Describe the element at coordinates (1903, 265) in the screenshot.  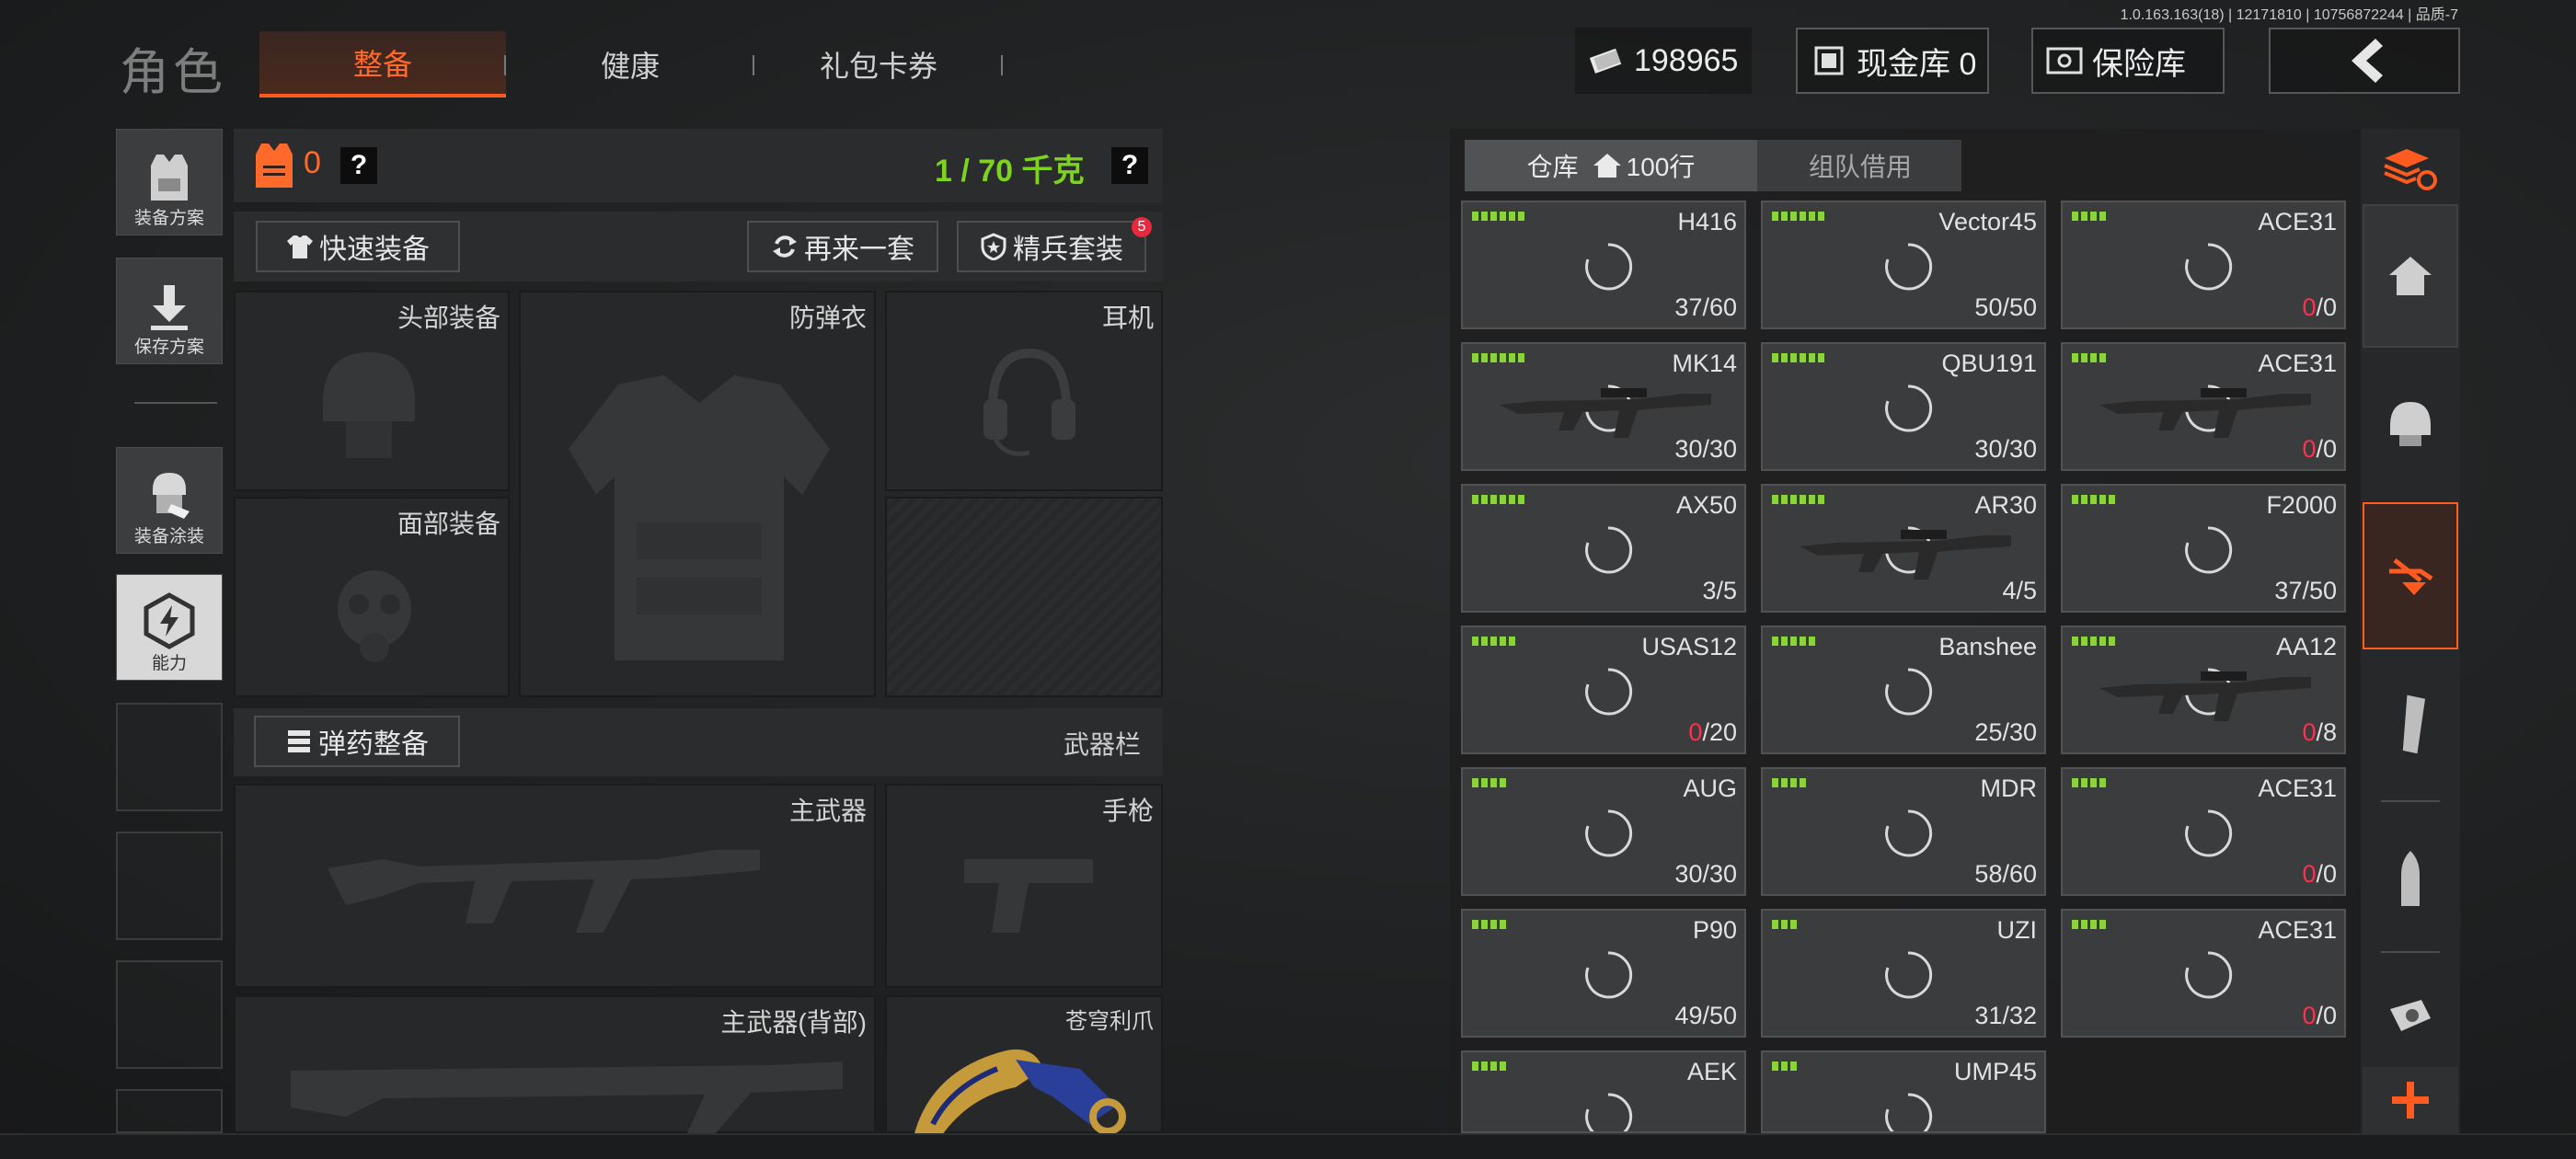
I see `warehouse-item: Vector45 50/50` at that location.